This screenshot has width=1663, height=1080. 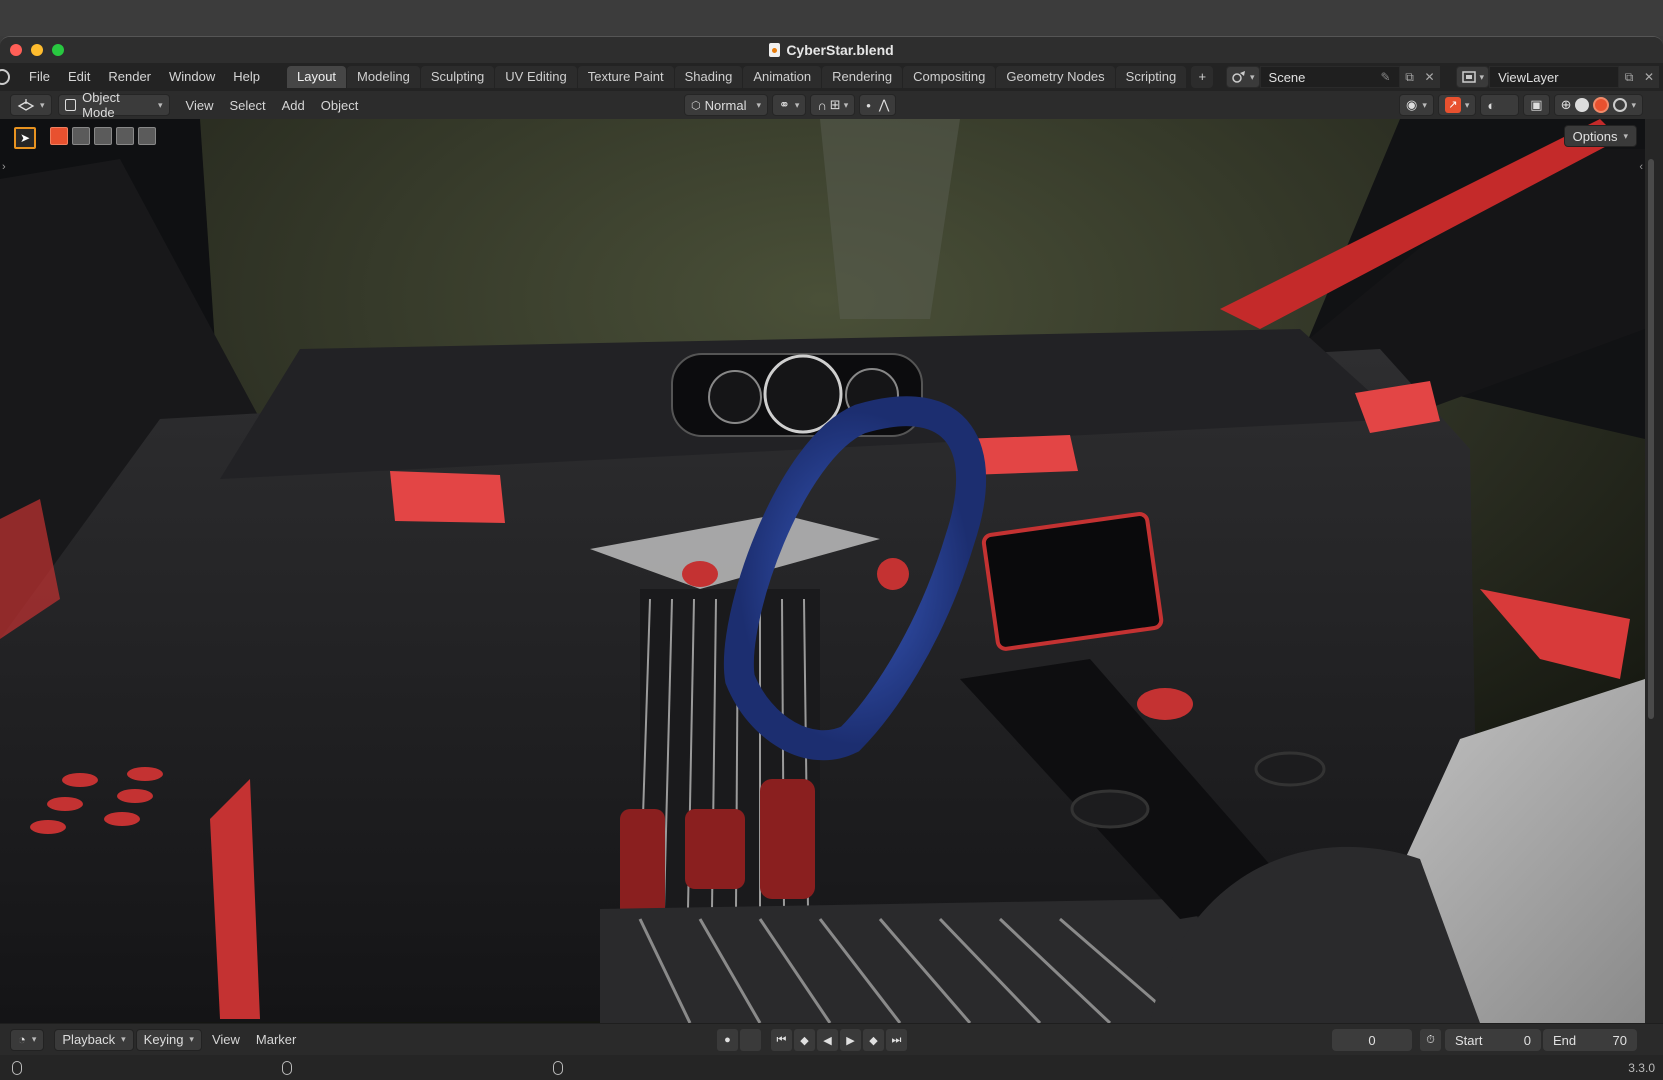 I want to click on proportional-edit-toggle: • ⋀, so click(x=878, y=105).